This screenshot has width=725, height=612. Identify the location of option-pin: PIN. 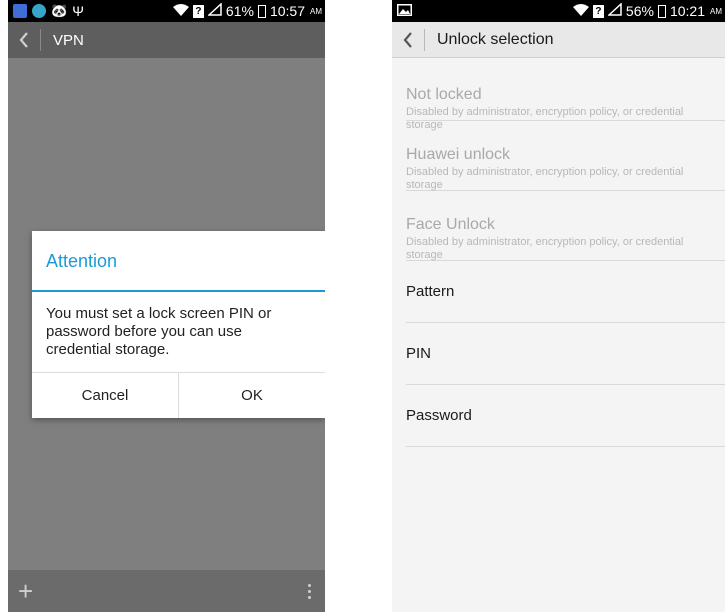
(565, 354).